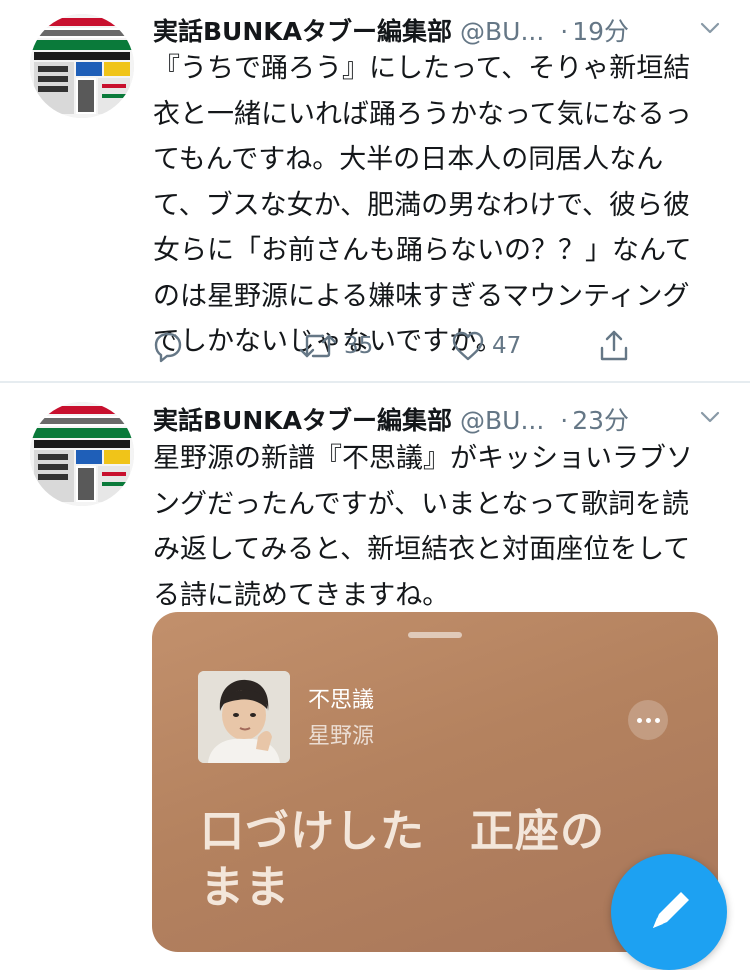 This screenshot has height=970, width=750. Describe the element at coordinates (422, 205) in the screenshot. I see `tweet-text-line: て、ブスな女か、肥満の男なわけで、彼ら彼` at that location.